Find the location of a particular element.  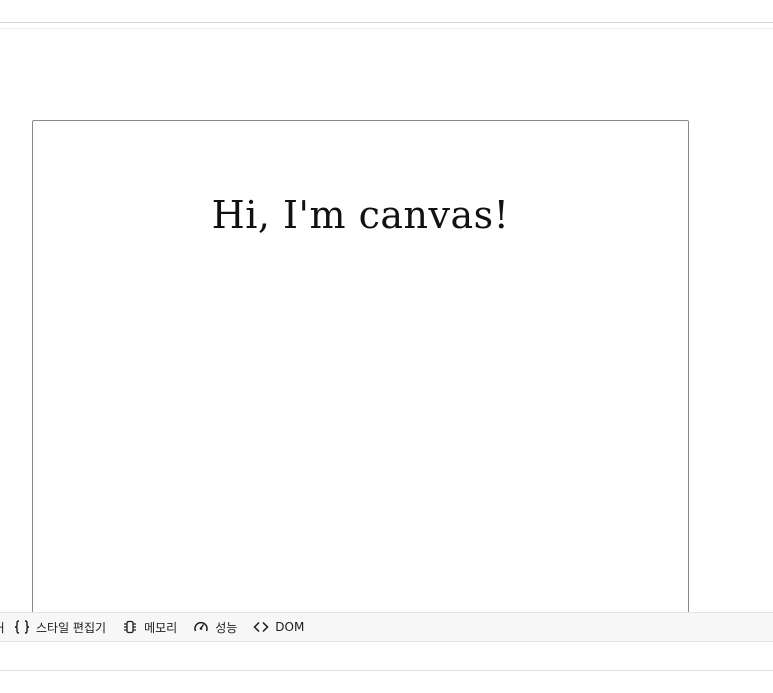

devtools-panel-area is located at coordinates (386, 667).